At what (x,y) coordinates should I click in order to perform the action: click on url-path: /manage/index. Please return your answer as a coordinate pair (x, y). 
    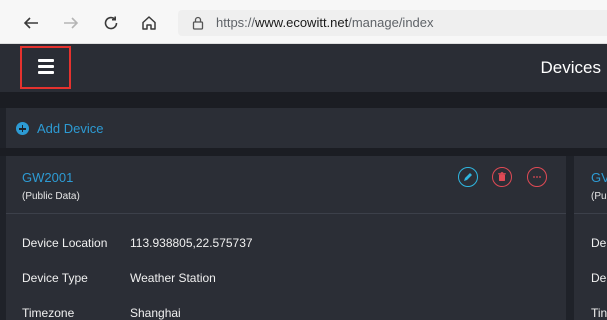
    Looking at the image, I should click on (391, 22).